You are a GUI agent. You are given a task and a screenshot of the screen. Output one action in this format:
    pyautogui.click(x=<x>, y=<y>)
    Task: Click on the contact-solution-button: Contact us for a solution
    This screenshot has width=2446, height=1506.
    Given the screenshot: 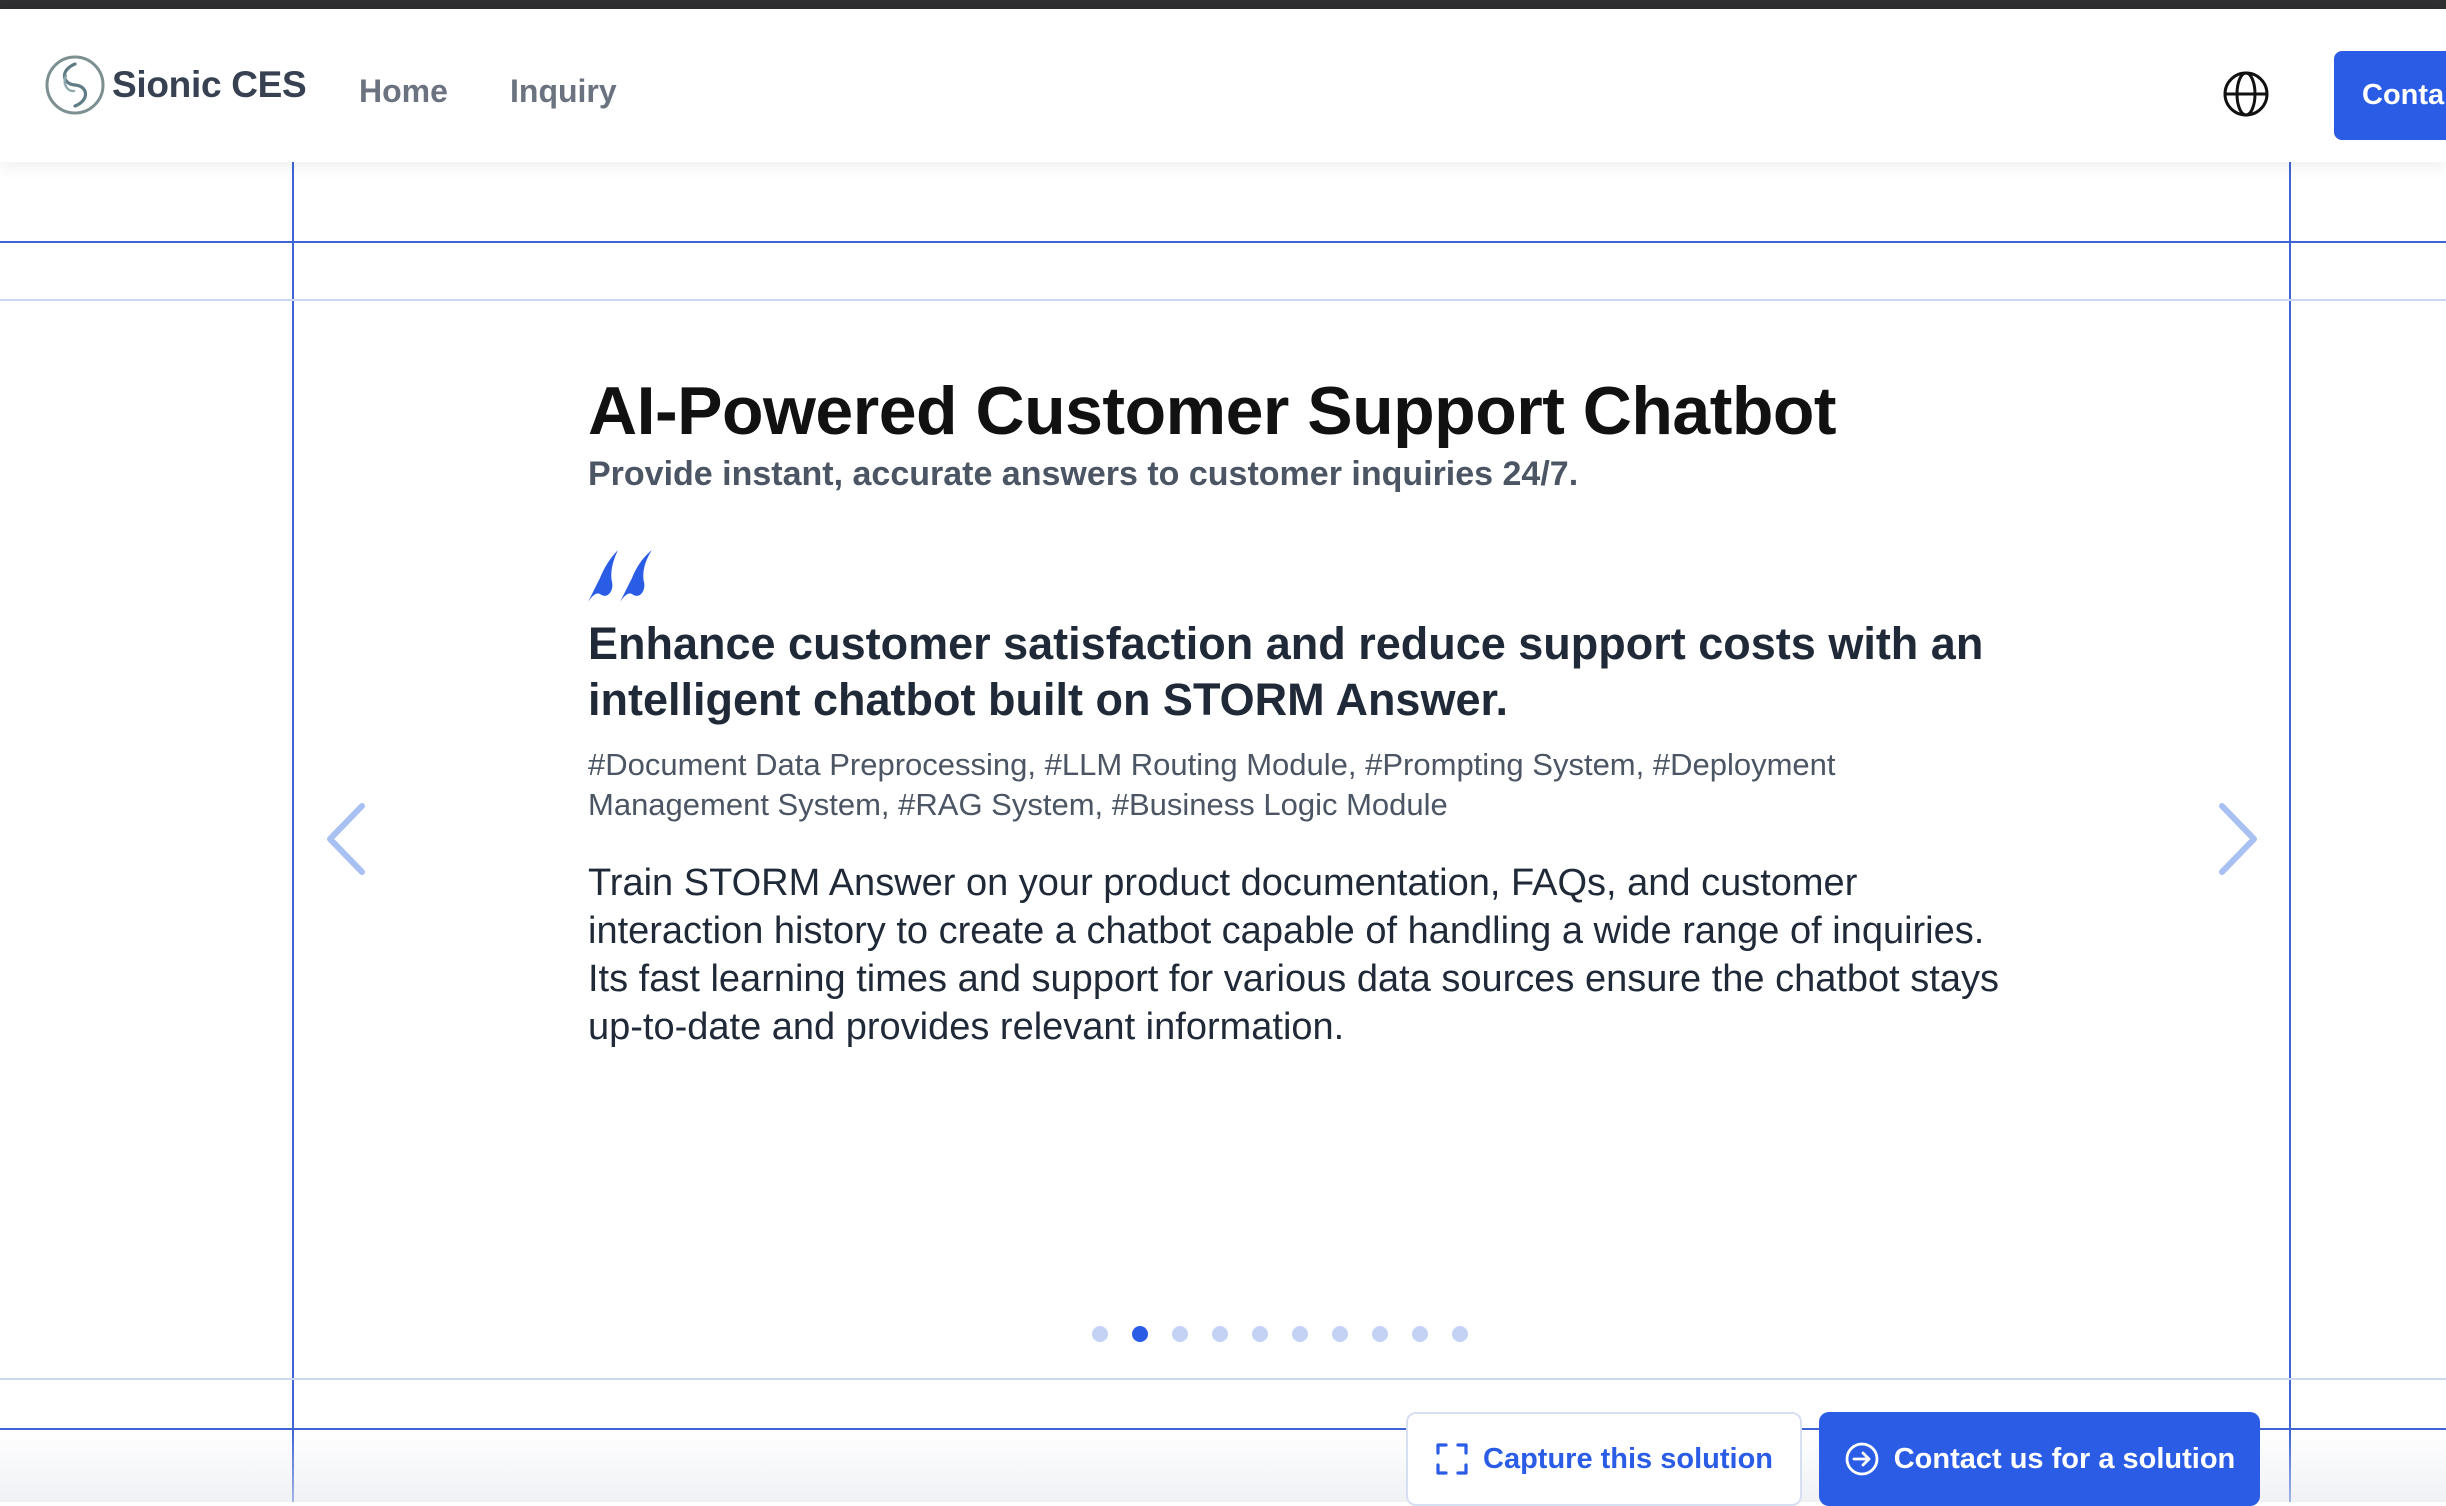 What is the action you would take?
    pyautogui.click(x=2039, y=1459)
    